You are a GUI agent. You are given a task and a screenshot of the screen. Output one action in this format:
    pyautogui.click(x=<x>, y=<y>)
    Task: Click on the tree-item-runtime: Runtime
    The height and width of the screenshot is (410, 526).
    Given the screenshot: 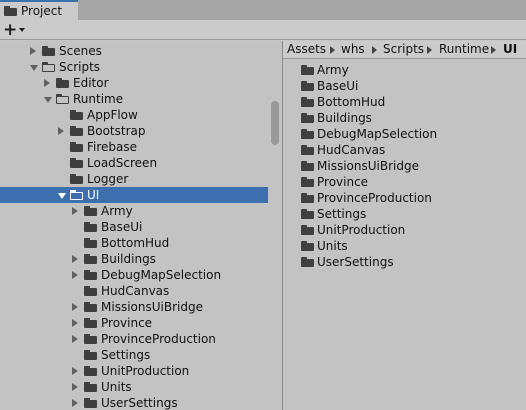 What is the action you would take?
    pyautogui.click(x=134, y=99)
    